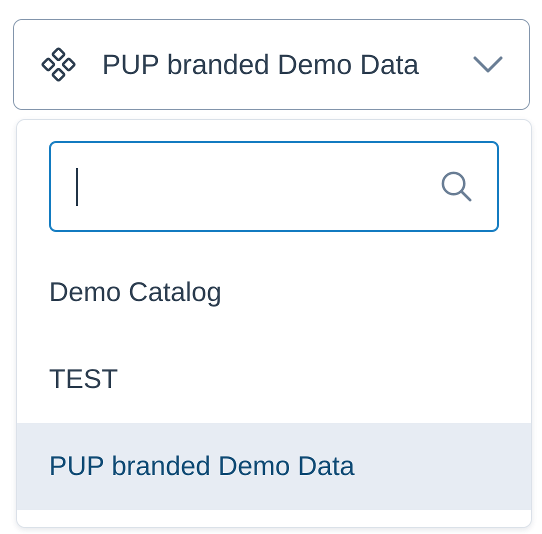 The image size is (542, 534). Describe the element at coordinates (488, 65) in the screenshot. I see `chevron-down-icon` at that location.